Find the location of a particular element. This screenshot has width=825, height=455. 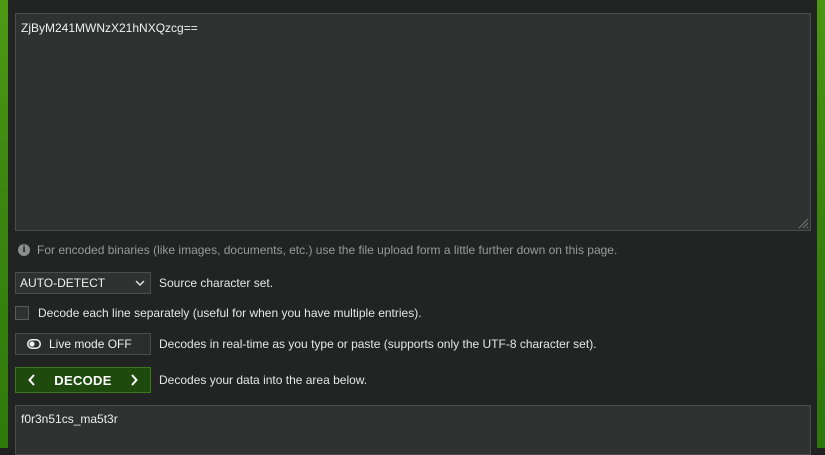

charset-label: Source character set. is located at coordinates (216, 283).